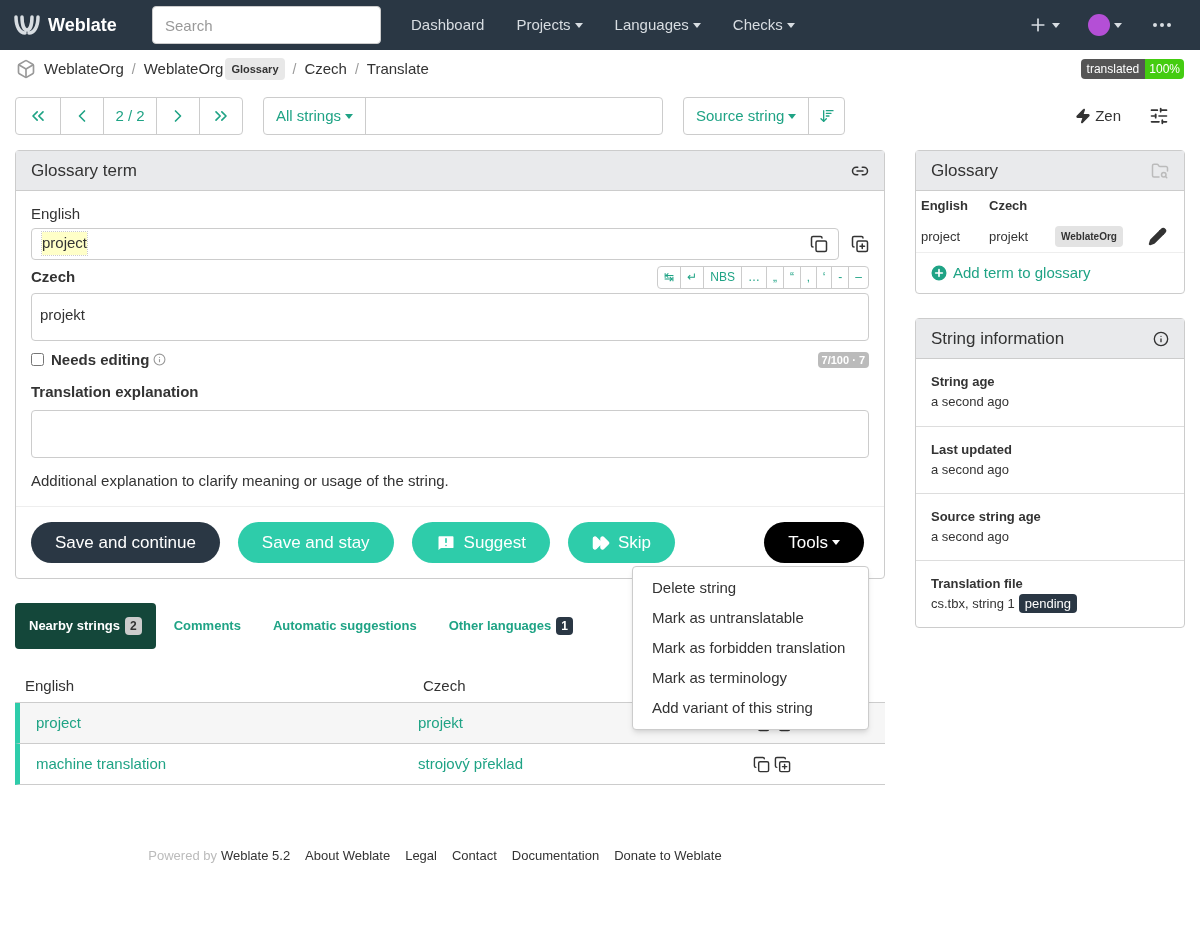 This screenshot has height=932, width=1200. I want to click on panel-title: String information, so click(998, 338).